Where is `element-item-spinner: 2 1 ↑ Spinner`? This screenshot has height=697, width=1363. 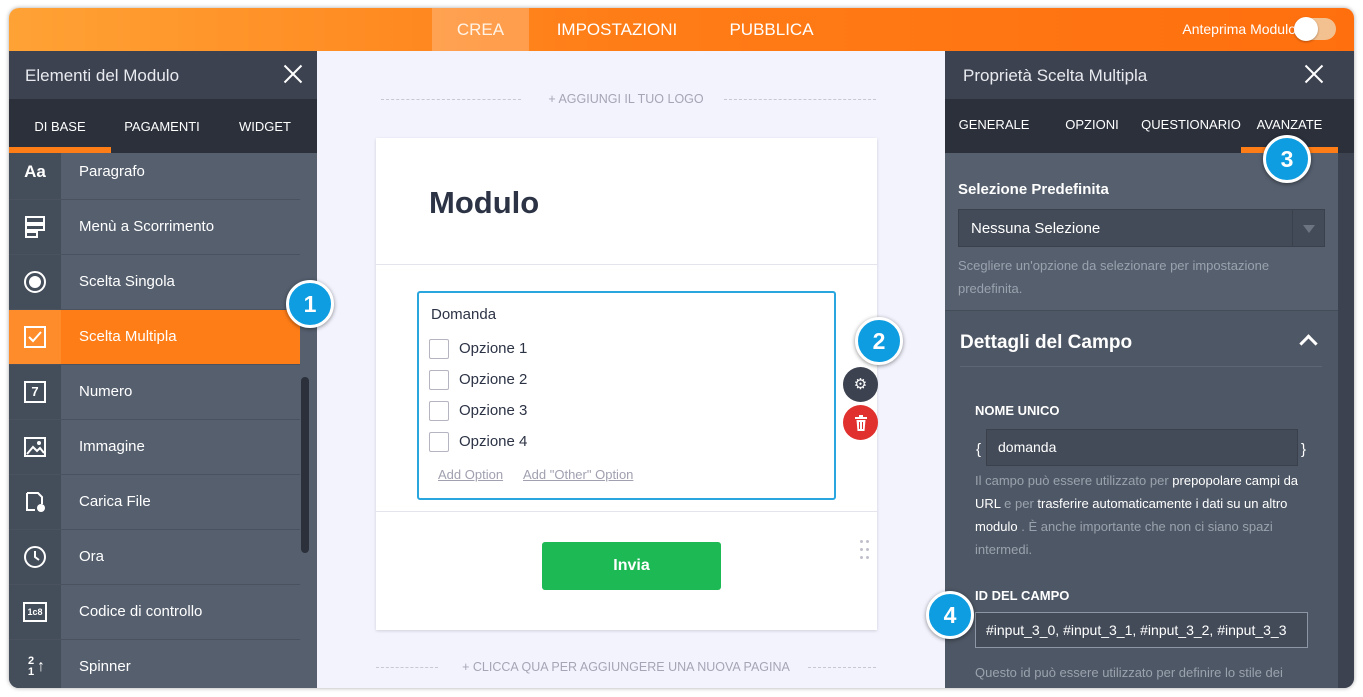
element-item-spinner: 2 1 ↑ Spinner is located at coordinates (154, 664).